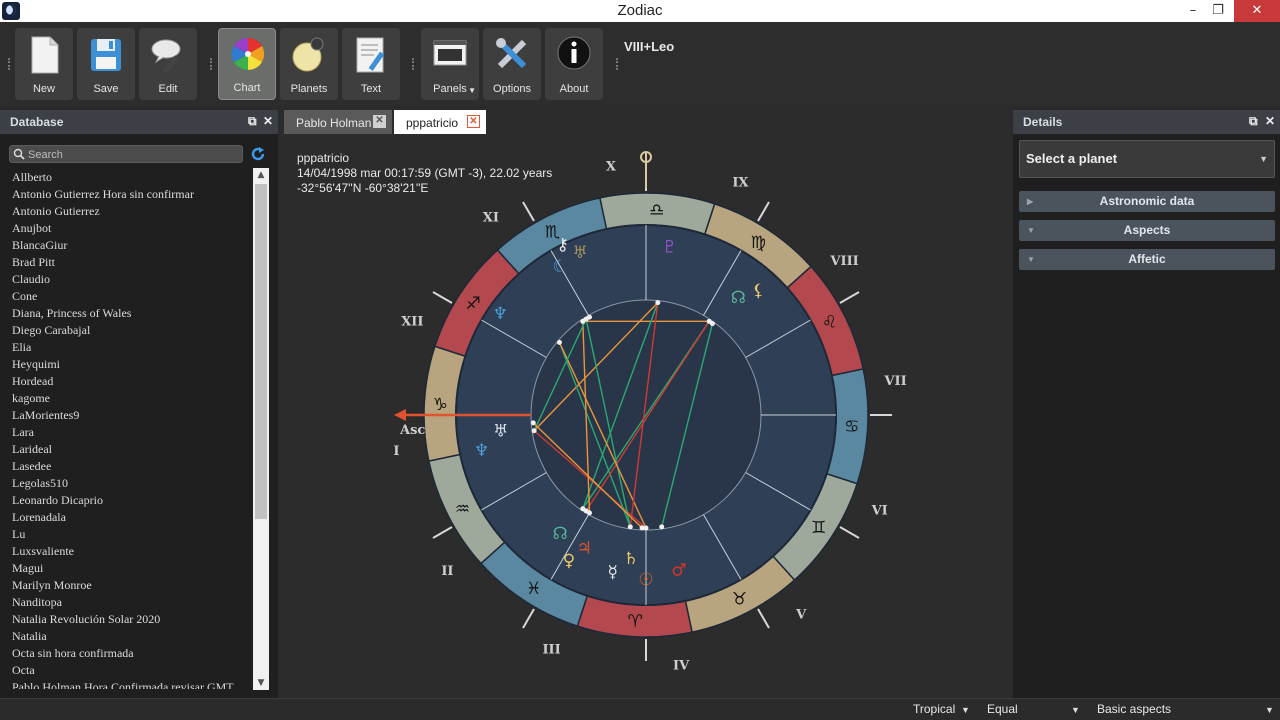 This screenshot has height=720, width=1280. I want to click on list-item: Larideal, so click(126, 449).